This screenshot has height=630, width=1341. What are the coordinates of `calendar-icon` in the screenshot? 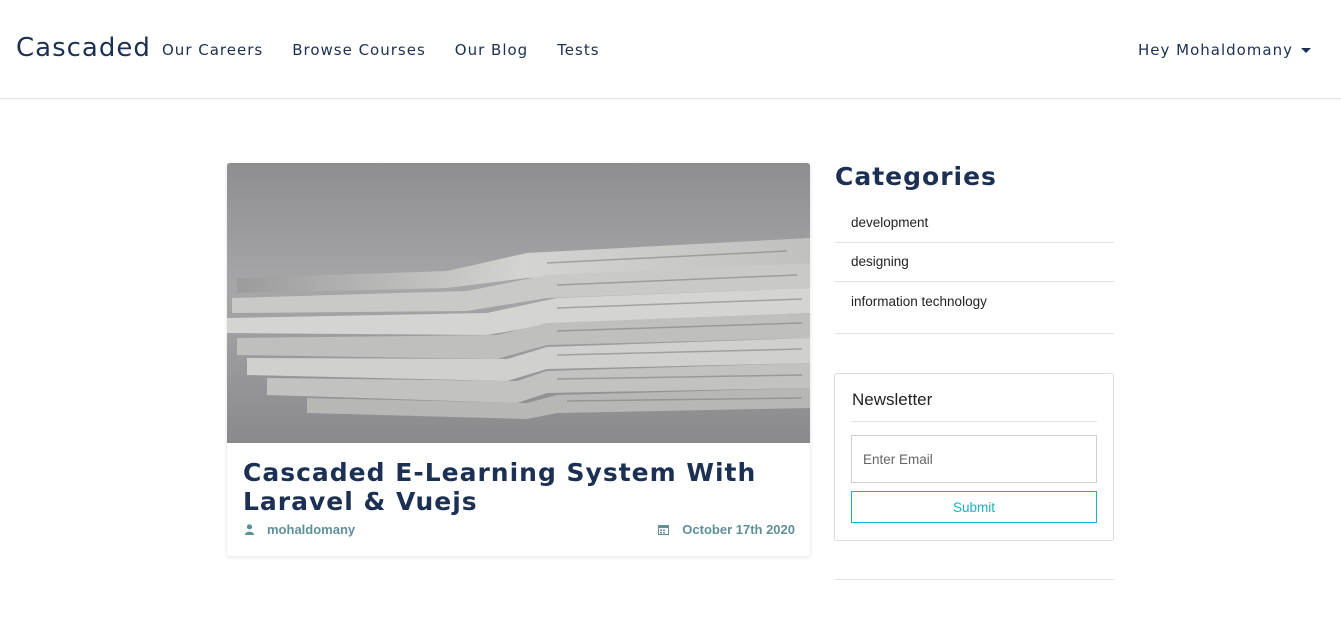 It's located at (664, 530).